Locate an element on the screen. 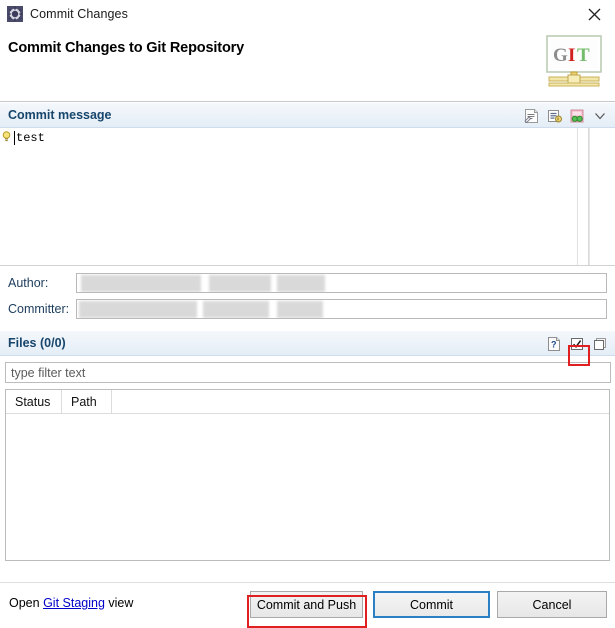 This screenshot has height=628, width=615. insert-change-id-icon is located at coordinates (554, 116).